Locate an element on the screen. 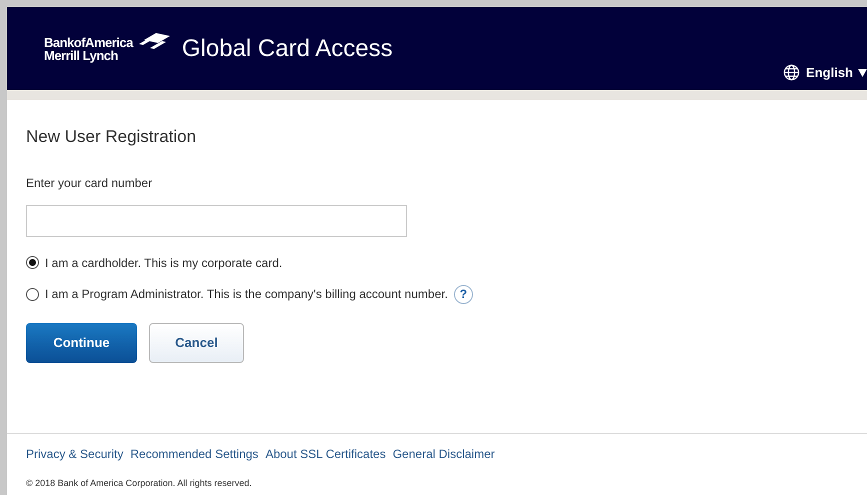 The width and height of the screenshot is (867, 495). option-label: I am a Program Administrator. This is the company's billing account number. is located at coordinates (246, 294).